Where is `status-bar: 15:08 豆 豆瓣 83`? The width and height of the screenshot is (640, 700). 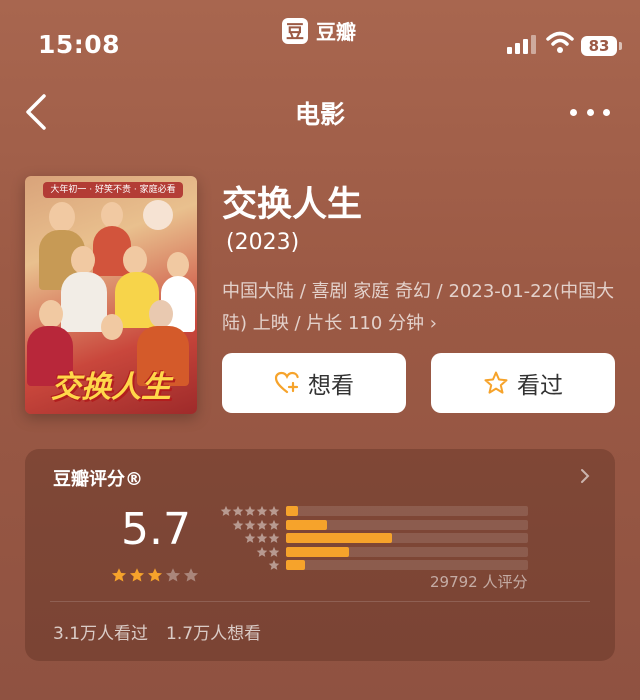 status-bar: 15:08 豆 豆瓣 83 is located at coordinates (320, 40).